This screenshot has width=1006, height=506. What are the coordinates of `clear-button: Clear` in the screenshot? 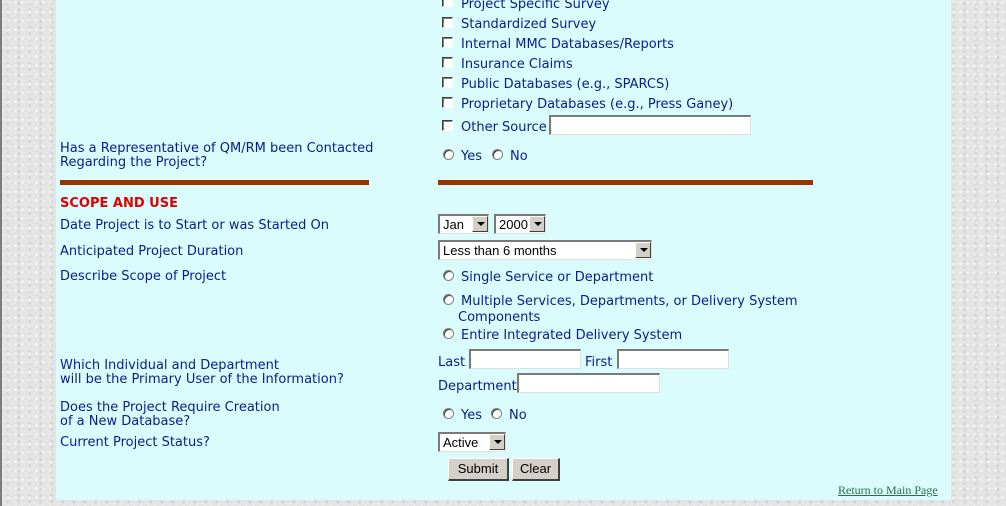 It's located at (536, 469).